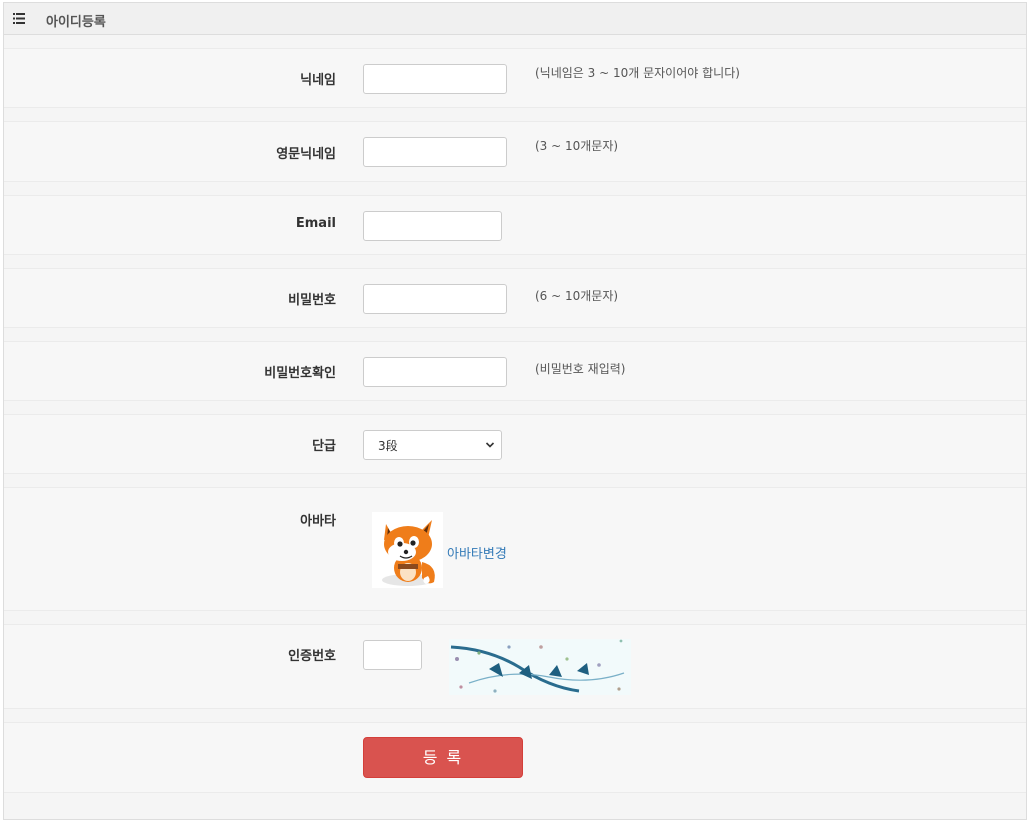 The height and width of the screenshot is (824, 1032). Describe the element at coordinates (637, 73) in the screenshot. I see `nickname-help: (닉네임은 3 ~ 10개 문자이어야 합니다)` at that location.